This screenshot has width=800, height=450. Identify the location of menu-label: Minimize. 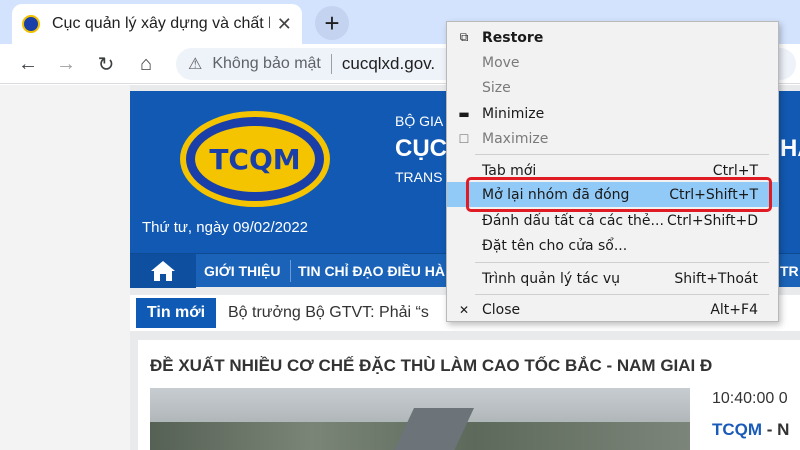
(513, 113).